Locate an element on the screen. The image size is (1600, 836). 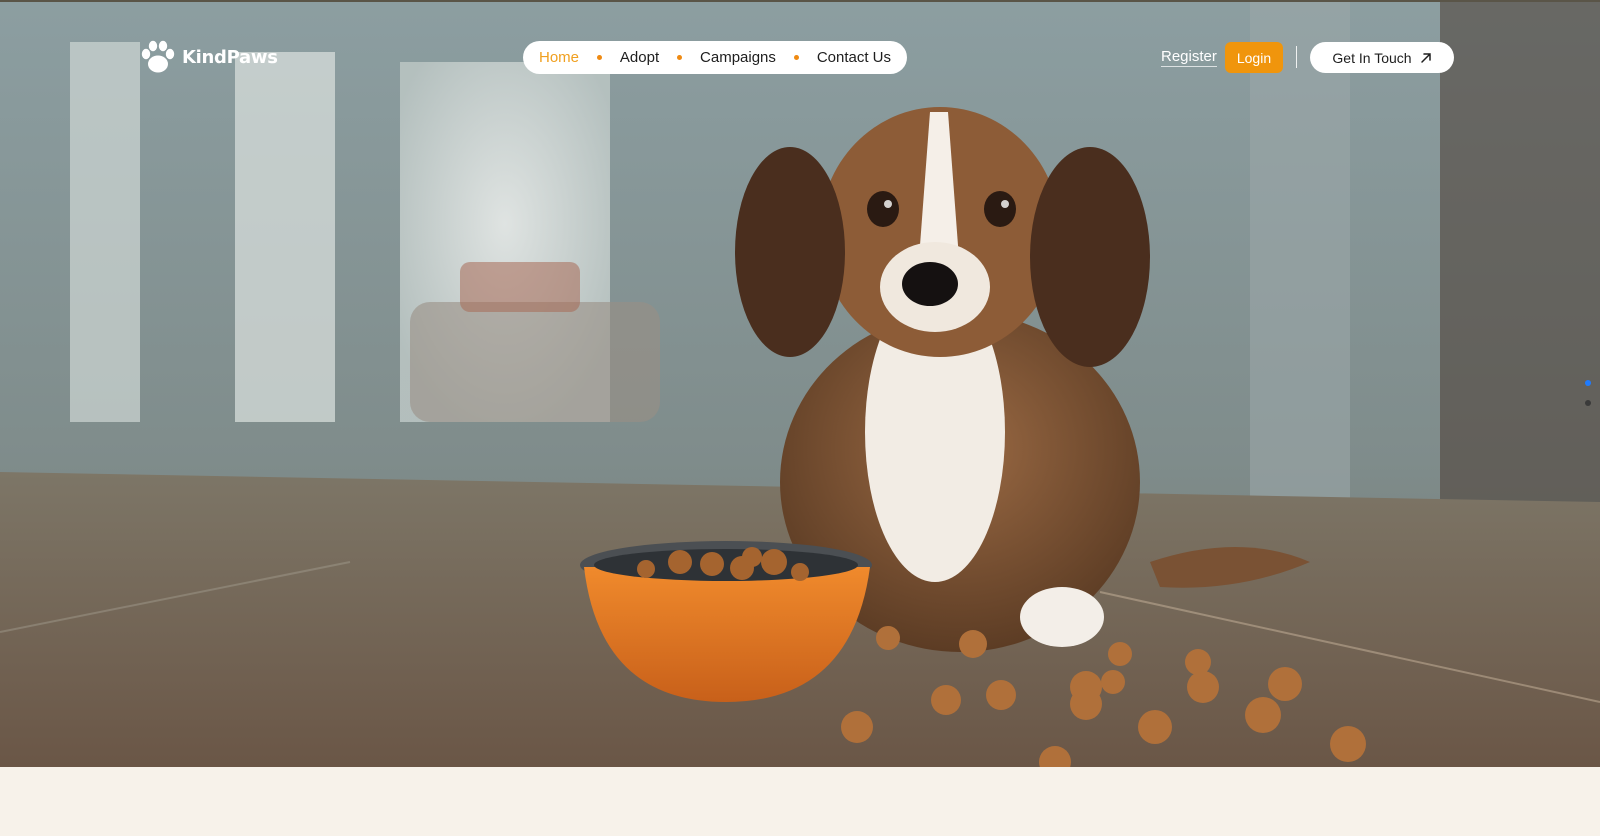
register-link: Register is located at coordinates (1189, 57).